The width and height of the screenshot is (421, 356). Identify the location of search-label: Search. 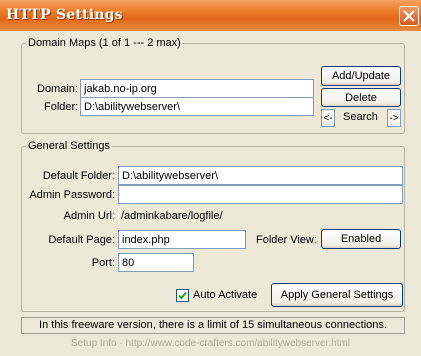
(360, 117).